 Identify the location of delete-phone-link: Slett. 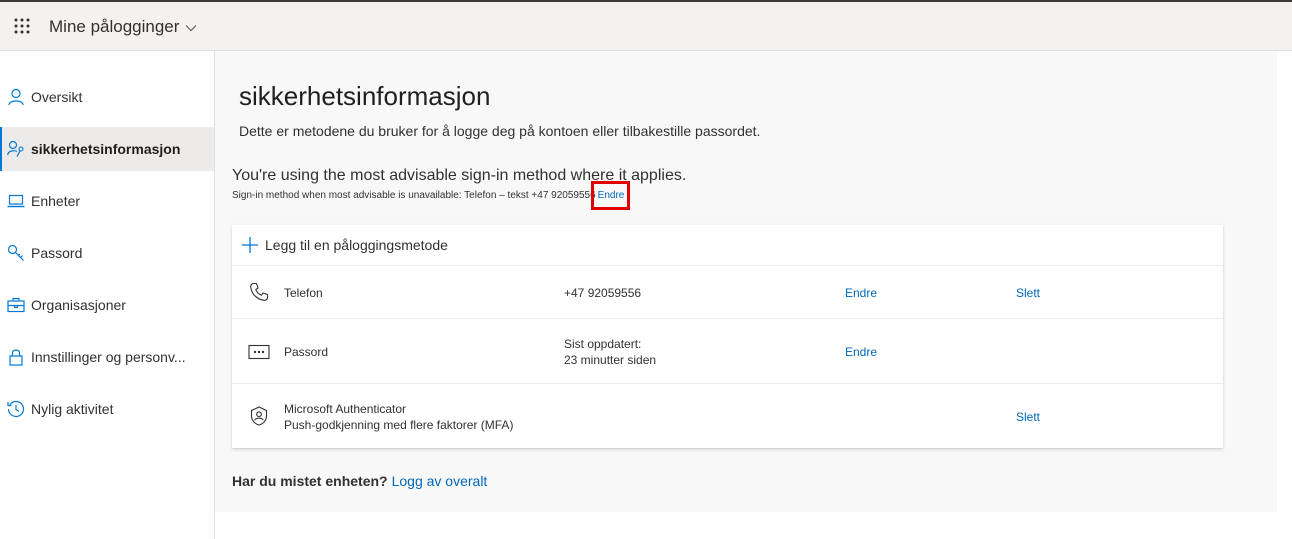
(1028, 293).